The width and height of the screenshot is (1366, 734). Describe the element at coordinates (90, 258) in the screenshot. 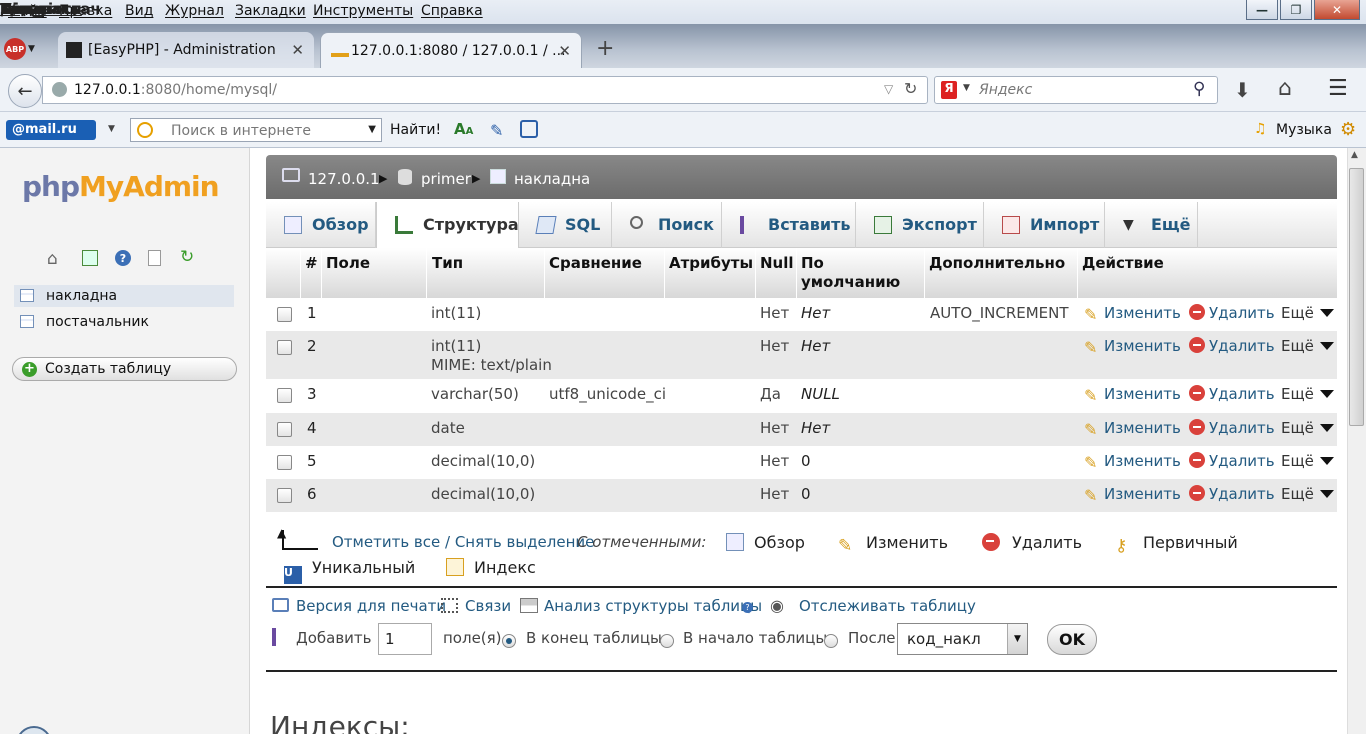

I see `logout-icon` at that location.